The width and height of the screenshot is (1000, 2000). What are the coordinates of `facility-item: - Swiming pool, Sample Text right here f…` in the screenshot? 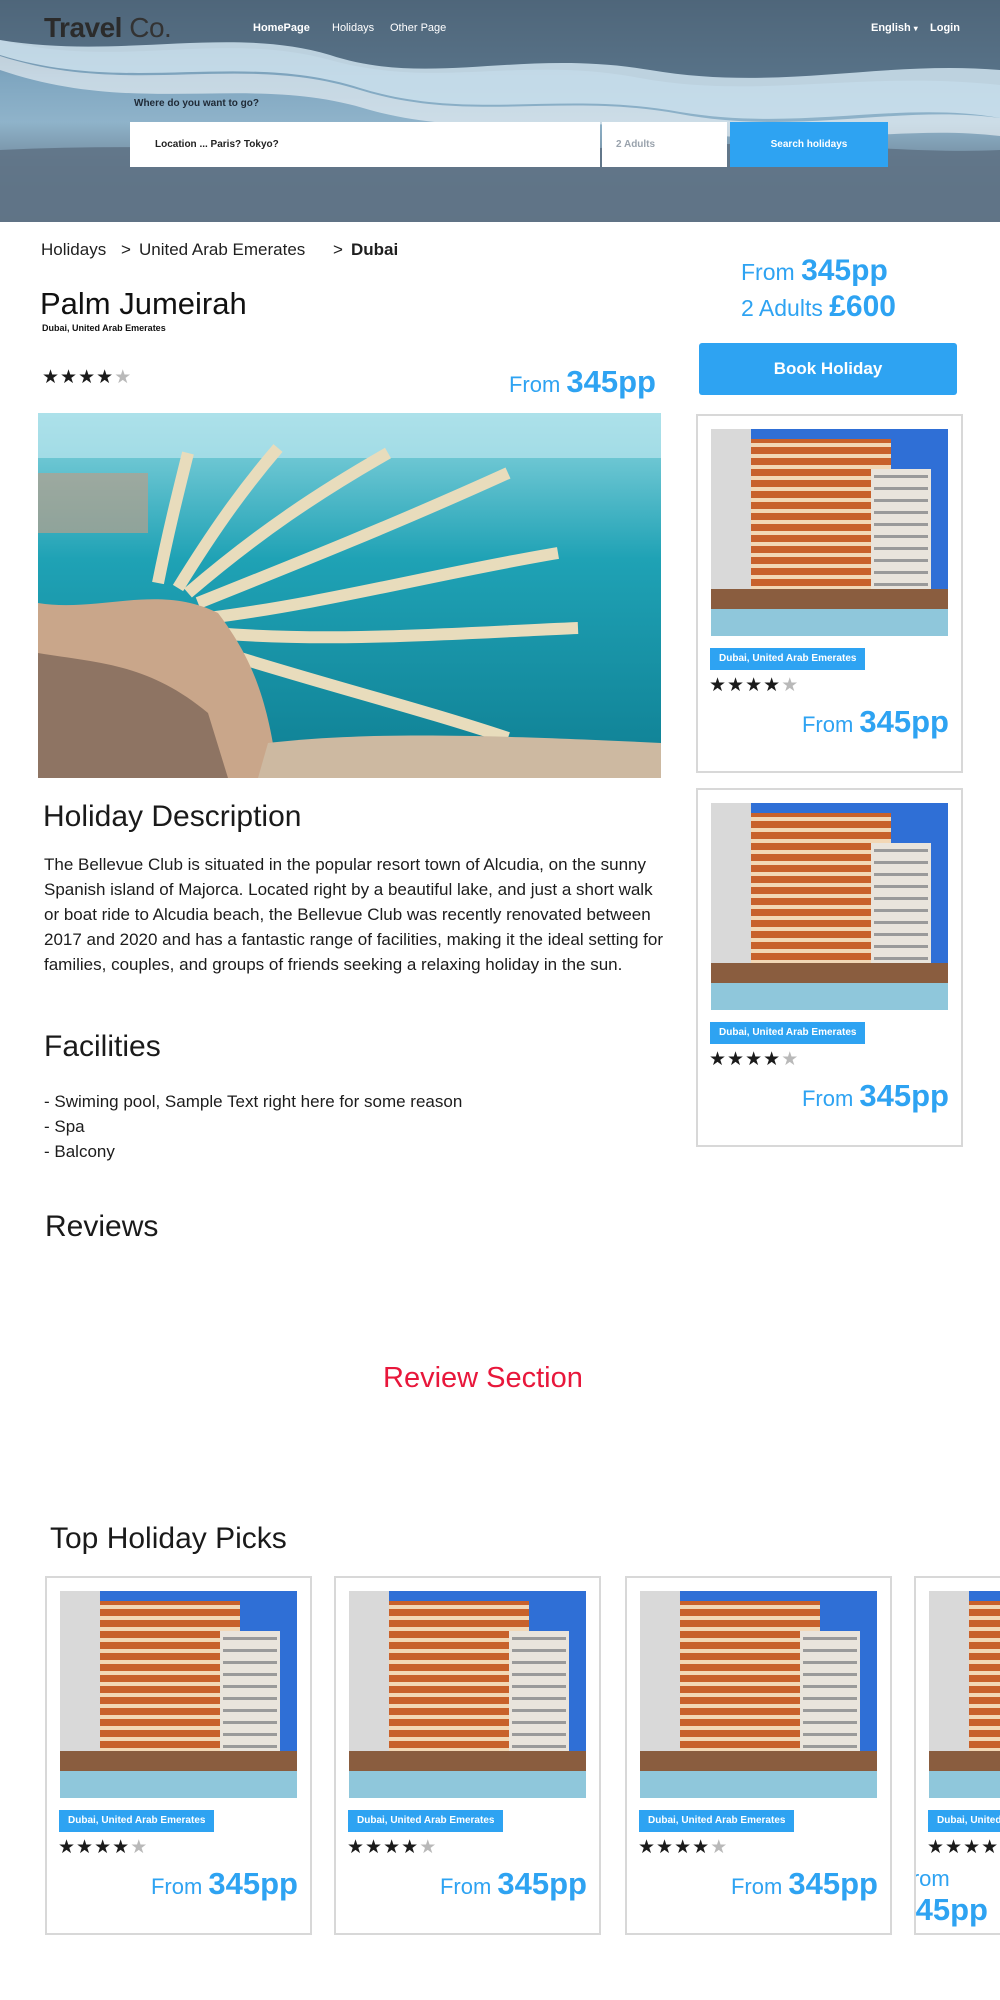 It's located at (253, 1101).